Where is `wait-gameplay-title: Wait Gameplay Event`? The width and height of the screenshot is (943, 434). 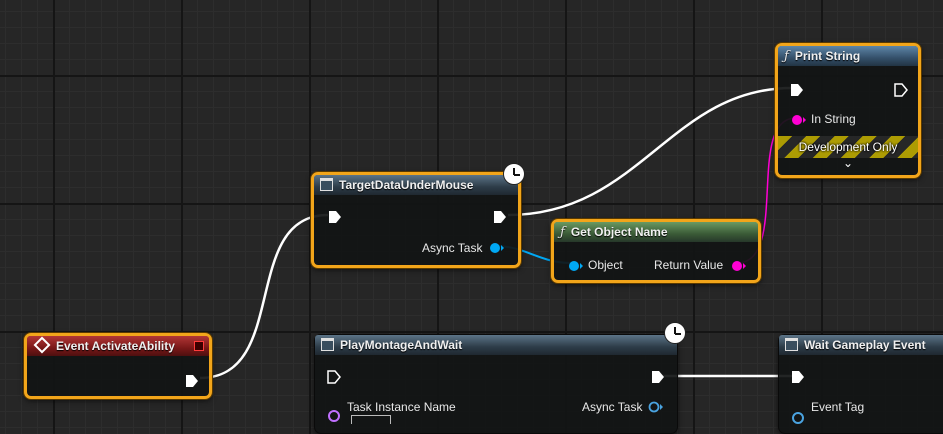
wait-gameplay-title: Wait Gameplay Event is located at coordinates (865, 345).